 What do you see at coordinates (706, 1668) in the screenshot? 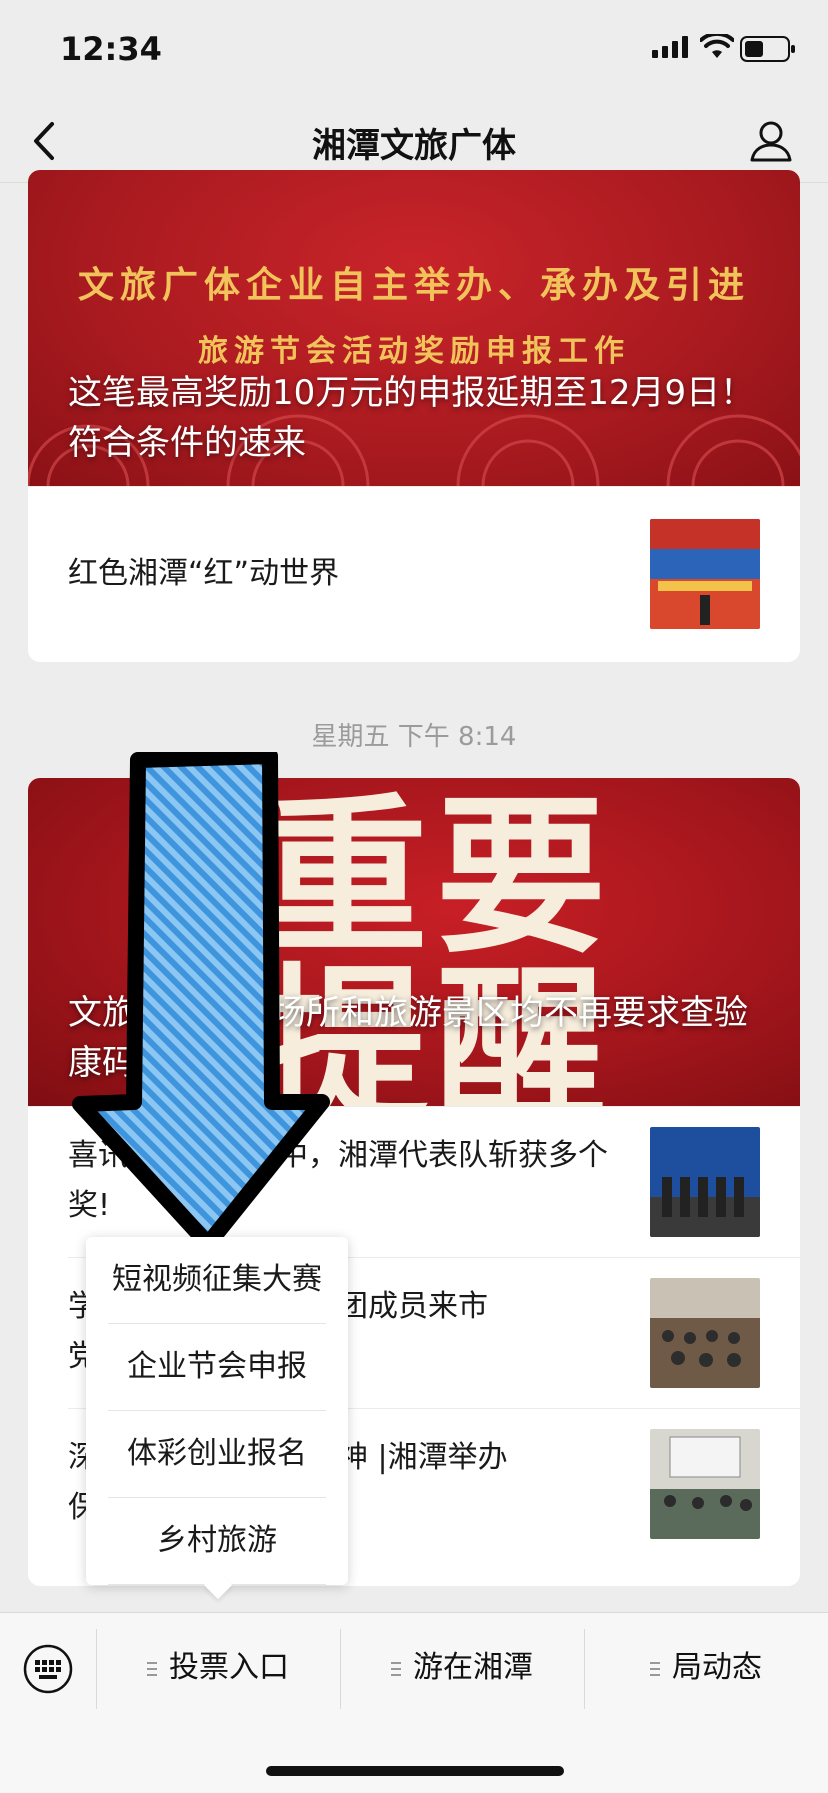
I see `bottom-menu-item-news: 局动态` at bounding box center [706, 1668].